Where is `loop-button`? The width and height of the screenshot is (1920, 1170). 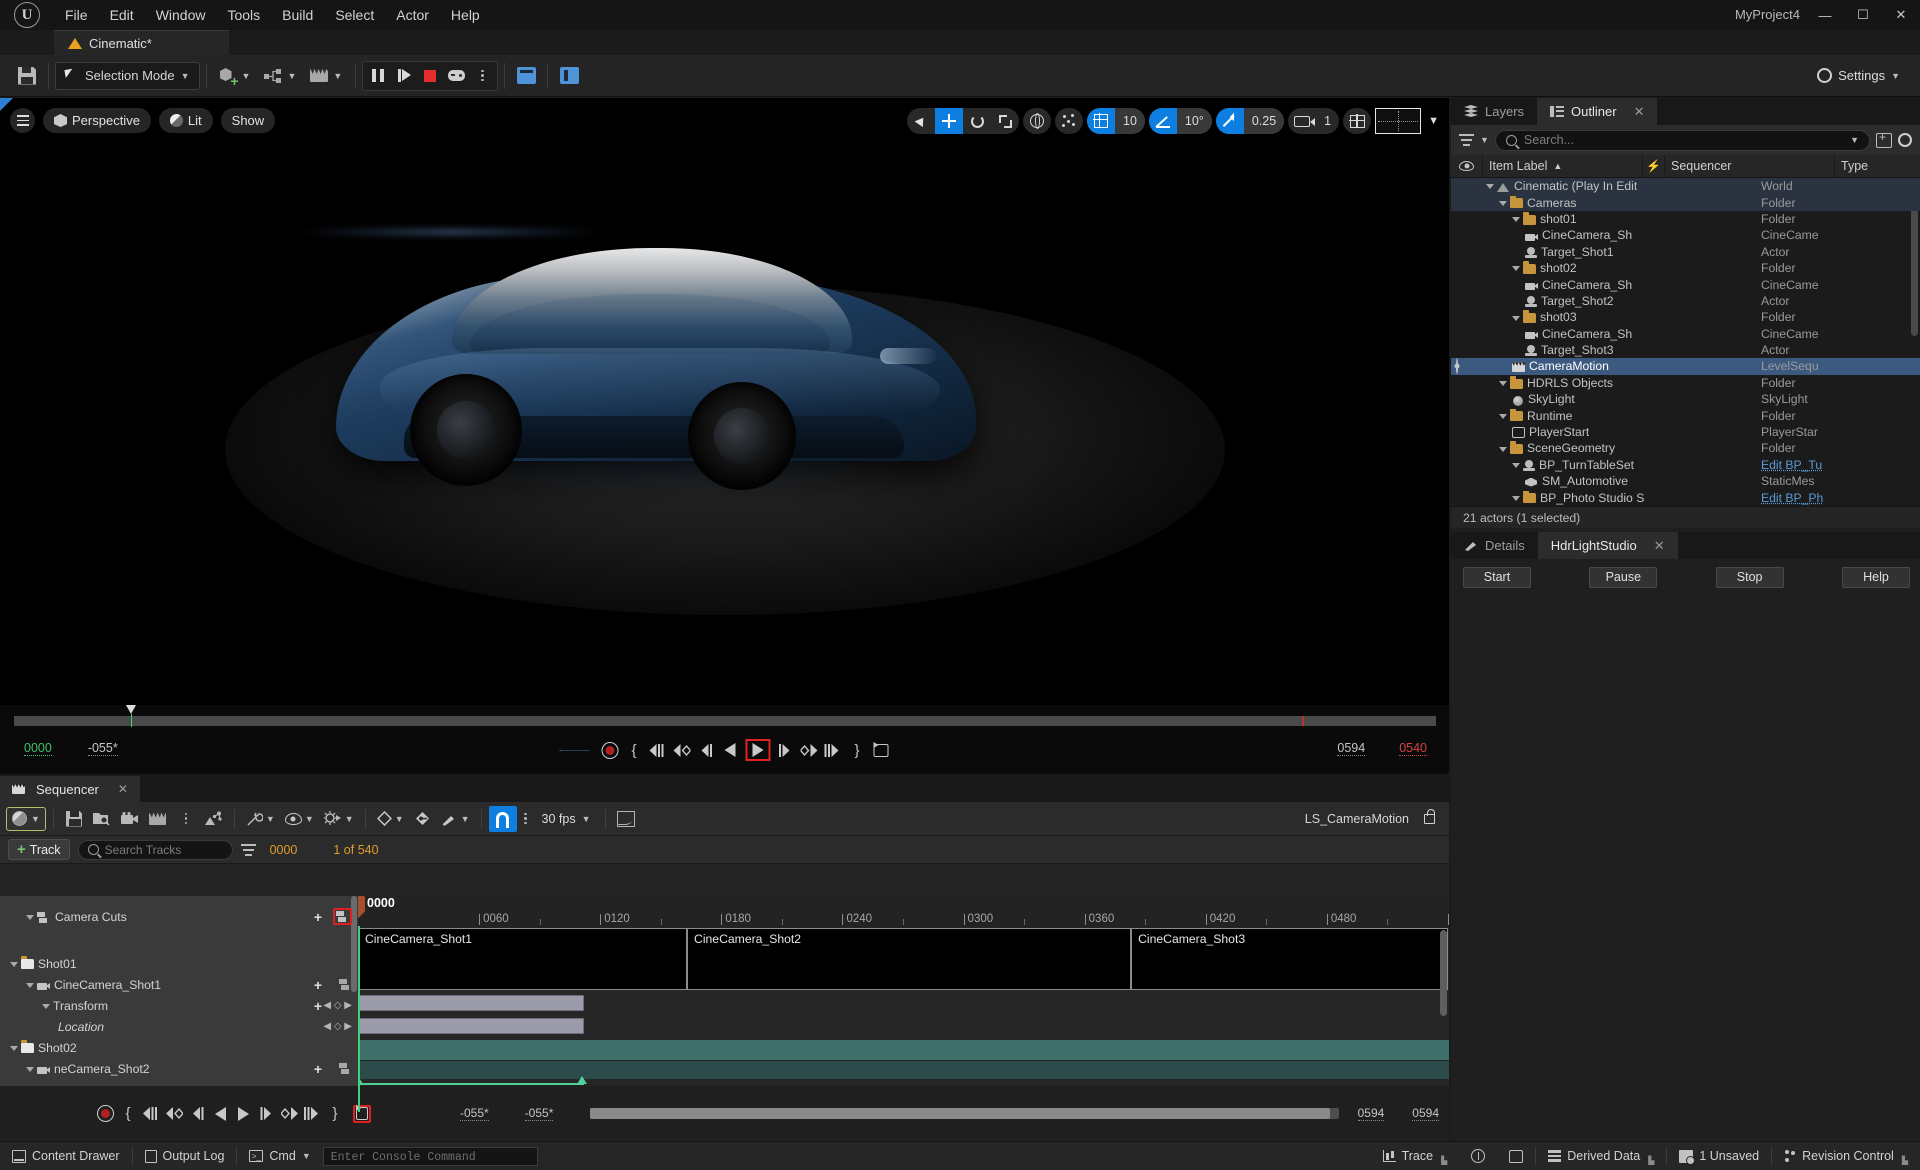 loop-button is located at coordinates (881, 750).